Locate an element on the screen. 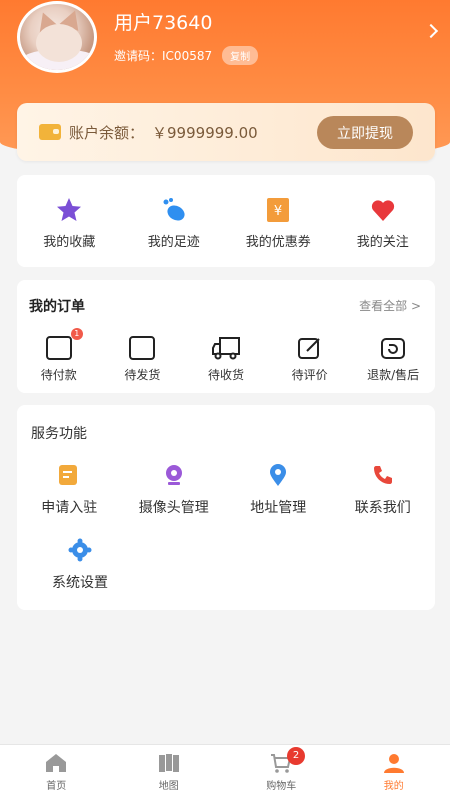 This screenshot has height=800, width=450. service-settings: 系统设置 is located at coordinates (80, 565).